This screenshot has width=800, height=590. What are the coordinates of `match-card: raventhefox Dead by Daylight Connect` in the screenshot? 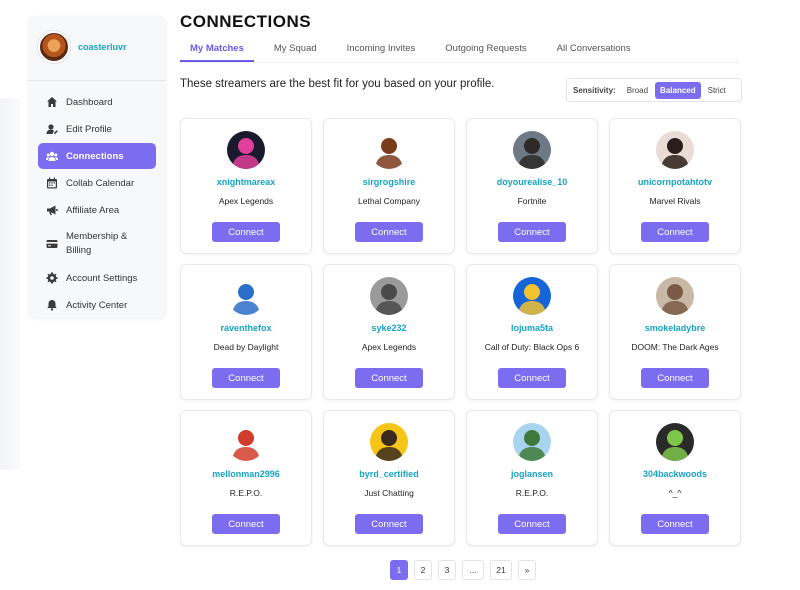 It's located at (246, 332).